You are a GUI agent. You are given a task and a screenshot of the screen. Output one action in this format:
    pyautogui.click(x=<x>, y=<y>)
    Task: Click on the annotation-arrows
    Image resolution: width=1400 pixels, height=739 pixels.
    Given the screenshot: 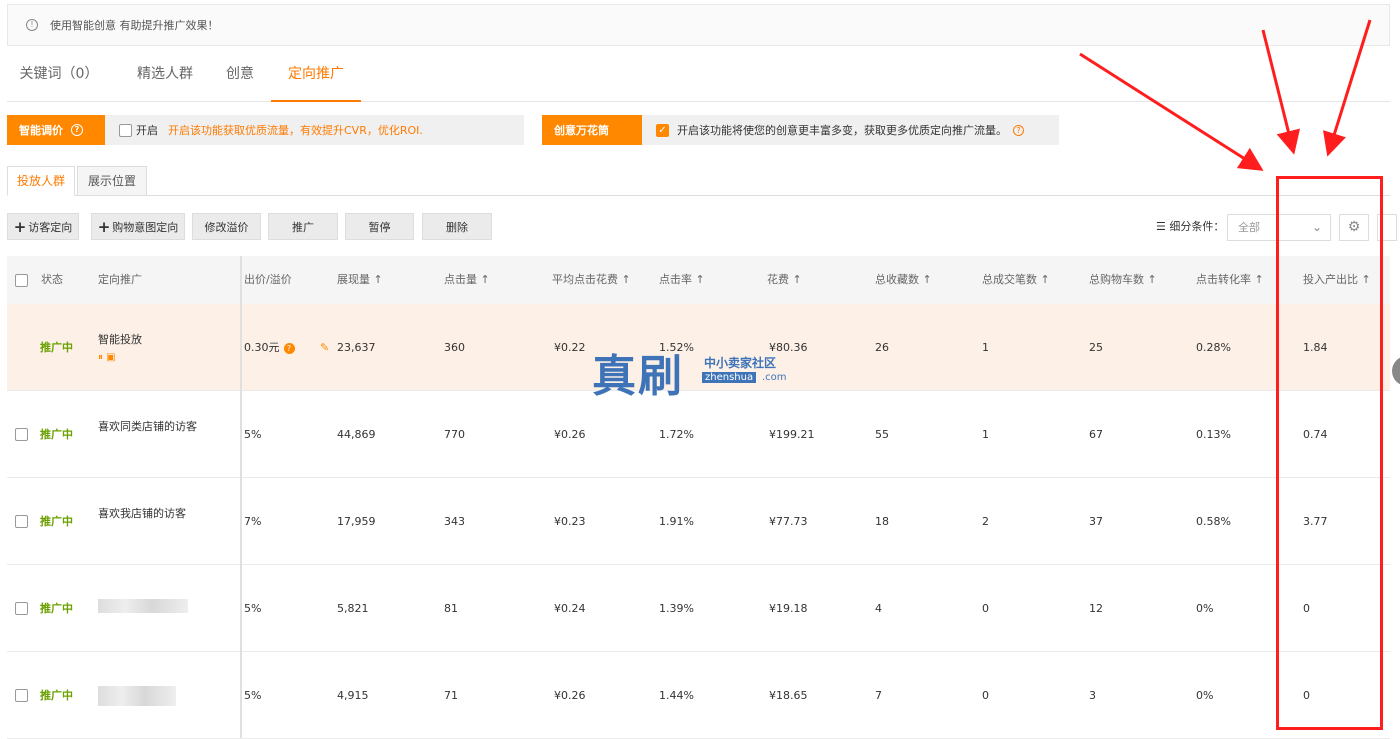 What is the action you would take?
    pyautogui.click(x=1225, y=95)
    